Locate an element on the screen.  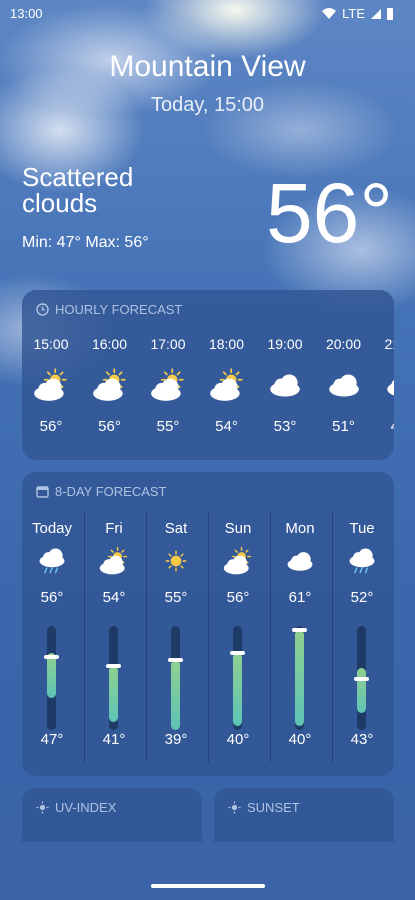
hour-temp: 55° is located at coordinates (168, 426).